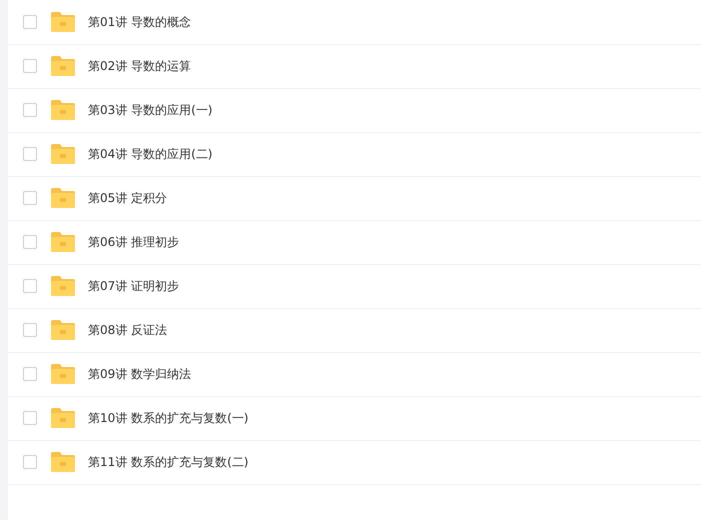 The width and height of the screenshot is (701, 520). Describe the element at coordinates (140, 66) in the screenshot. I see `file-name: 第02讲 导数的运算` at that location.